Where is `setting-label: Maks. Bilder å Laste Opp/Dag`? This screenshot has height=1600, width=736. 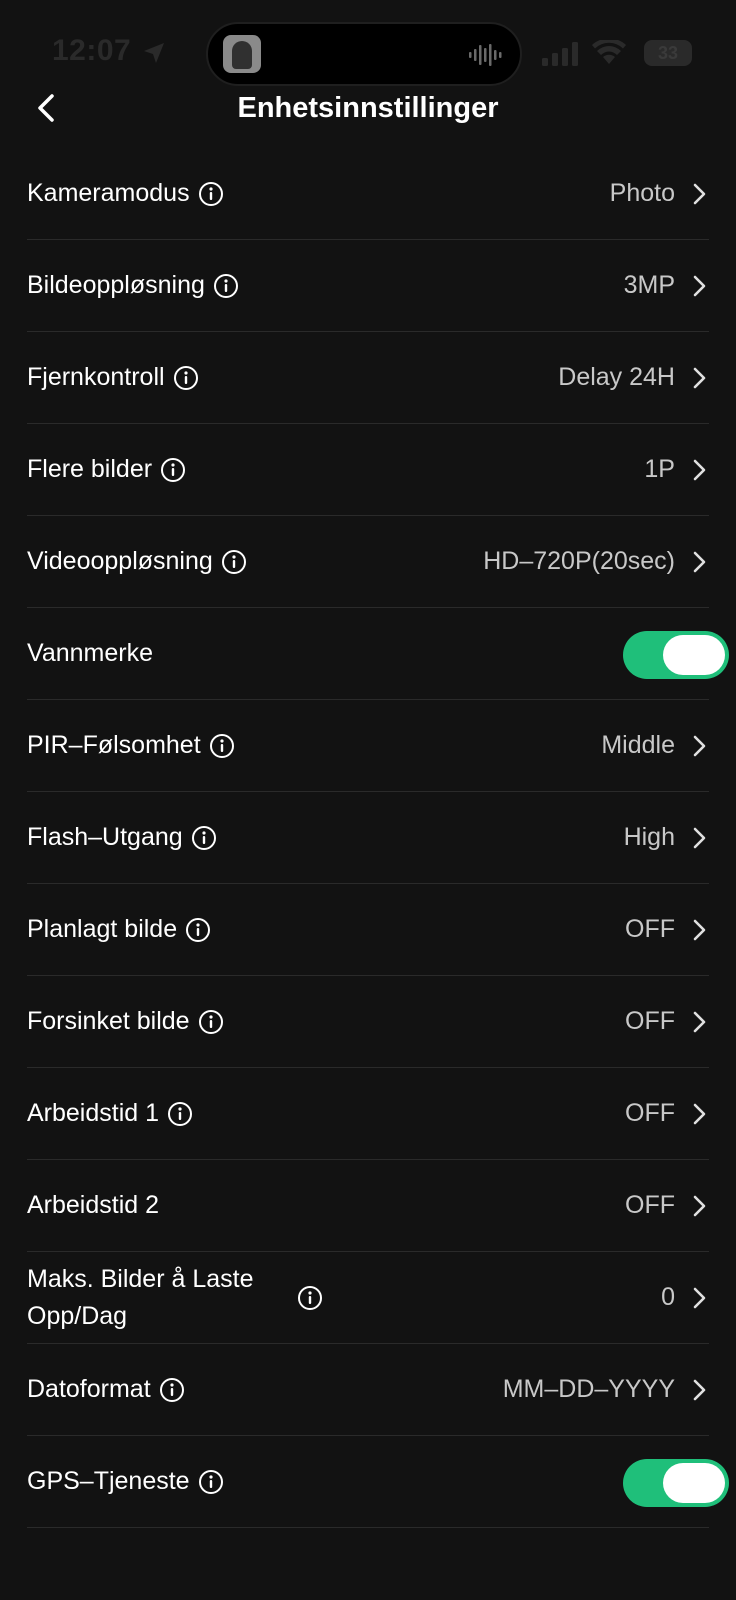 setting-label: Maks. Bilder å Laste Opp/Dag is located at coordinates (140, 1297).